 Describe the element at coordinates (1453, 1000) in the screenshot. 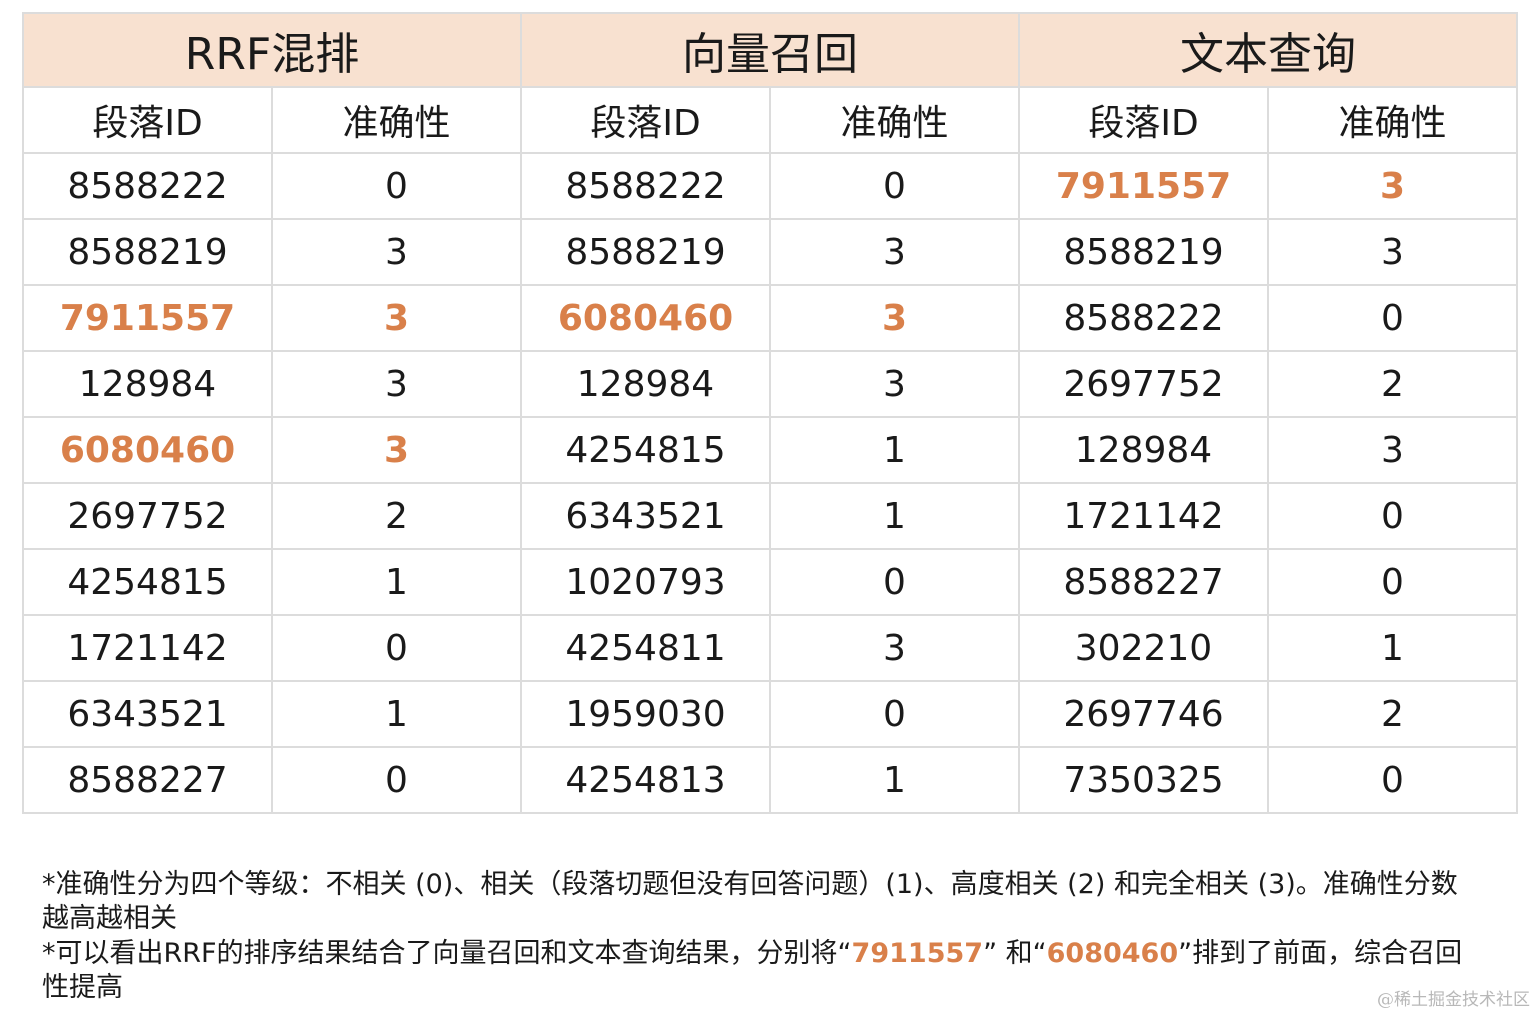

I see `watermark: @稀土掘金技术社区` at that location.